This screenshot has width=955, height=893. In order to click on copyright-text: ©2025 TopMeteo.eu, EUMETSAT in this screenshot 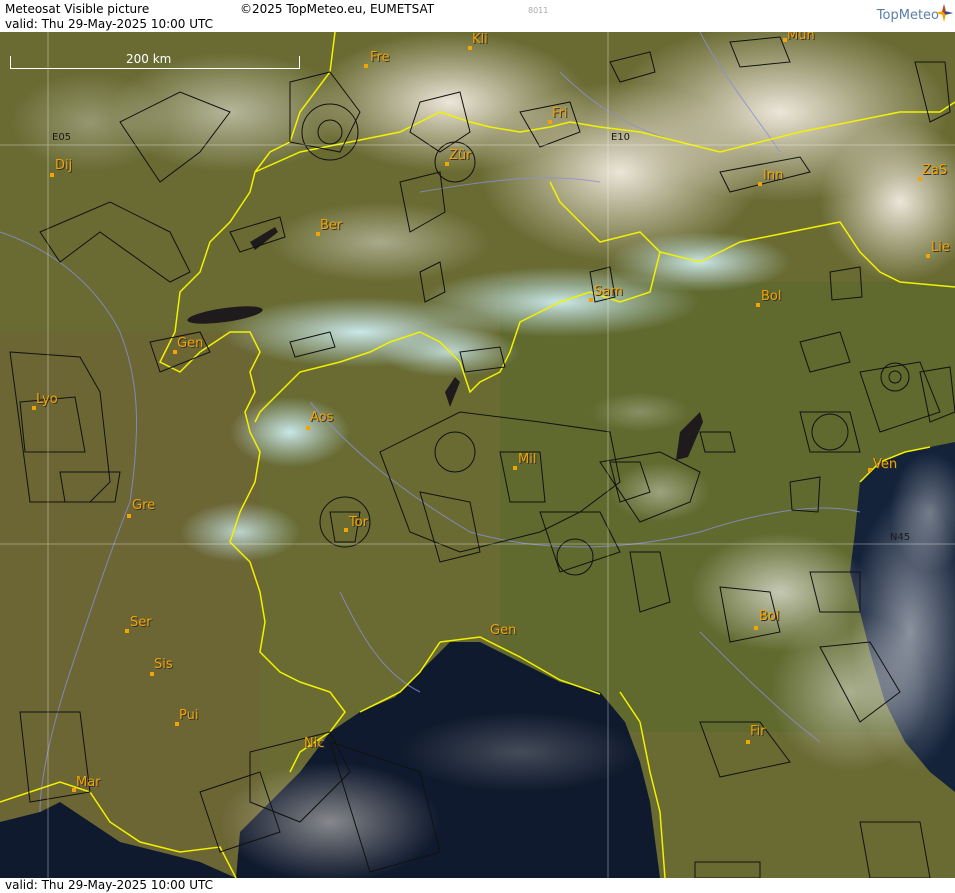, I will do `click(337, 9)`.